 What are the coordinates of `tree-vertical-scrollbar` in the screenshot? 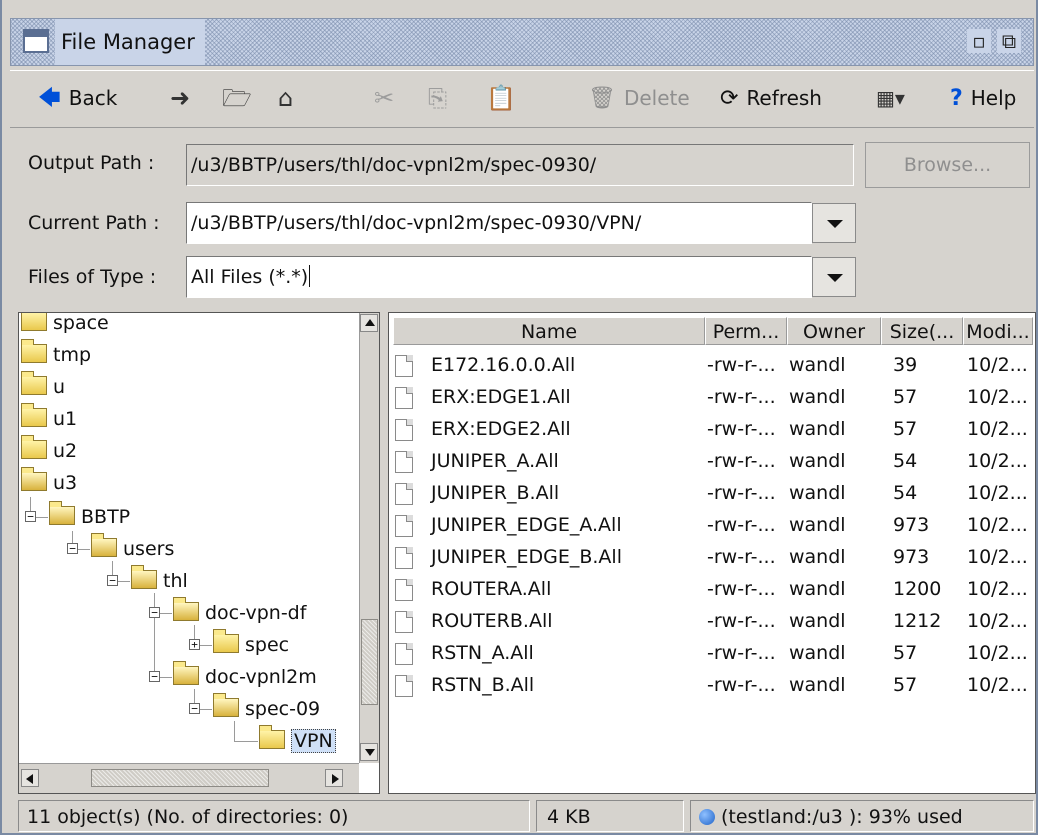 It's located at (369, 538).